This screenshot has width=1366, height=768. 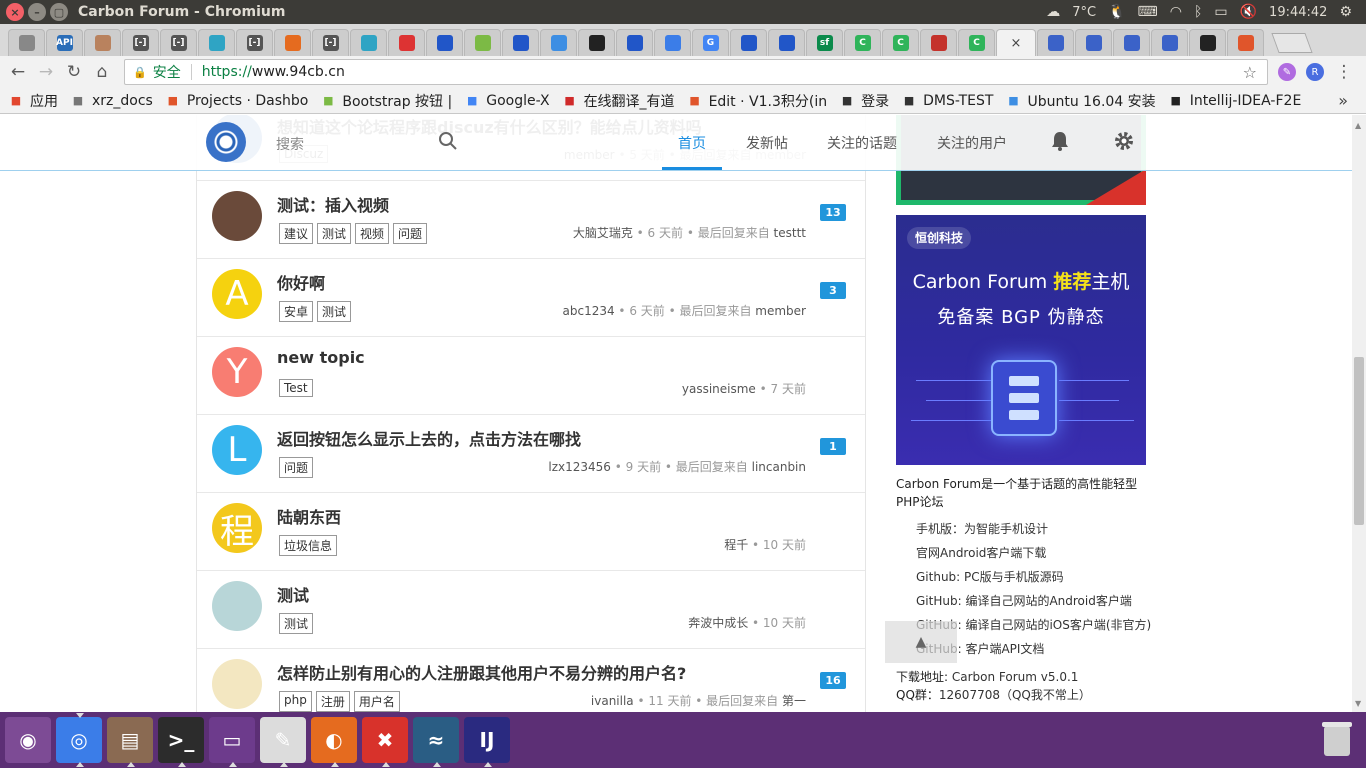 What do you see at coordinates (296, 467) in the screenshot?
I see `tag: 问题` at bounding box center [296, 467].